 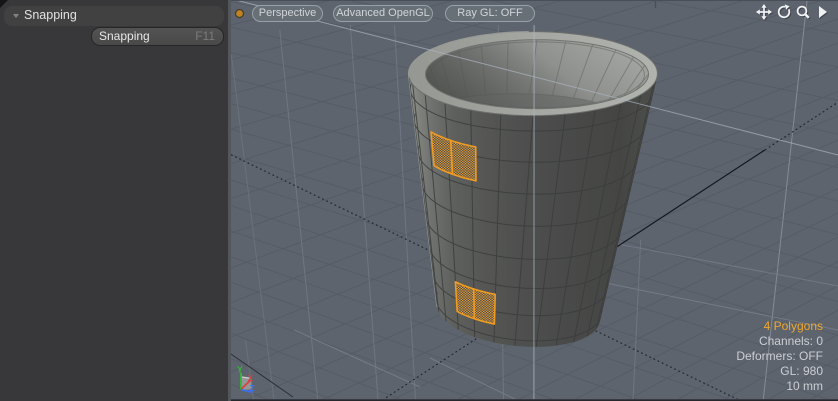 I want to click on svg-text: Y, so click(x=240, y=370).